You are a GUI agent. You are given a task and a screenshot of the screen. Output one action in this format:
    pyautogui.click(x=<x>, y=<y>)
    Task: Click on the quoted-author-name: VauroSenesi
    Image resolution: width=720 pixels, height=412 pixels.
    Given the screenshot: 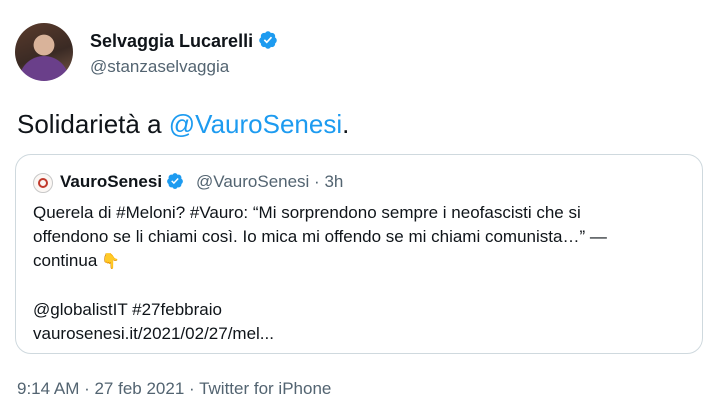 What is the action you would take?
    pyautogui.click(x=122, y=182)
    